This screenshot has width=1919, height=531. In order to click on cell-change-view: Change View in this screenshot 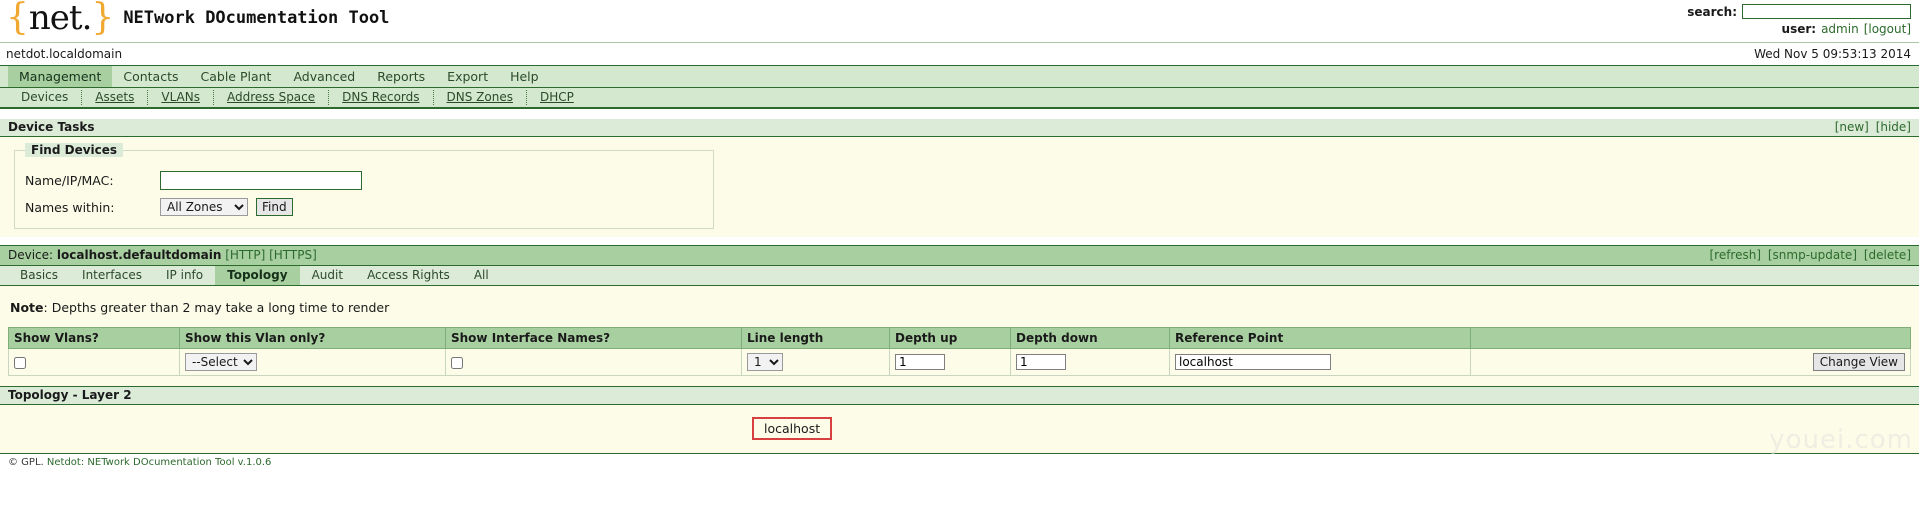, I will do `click(1690, 362)`.